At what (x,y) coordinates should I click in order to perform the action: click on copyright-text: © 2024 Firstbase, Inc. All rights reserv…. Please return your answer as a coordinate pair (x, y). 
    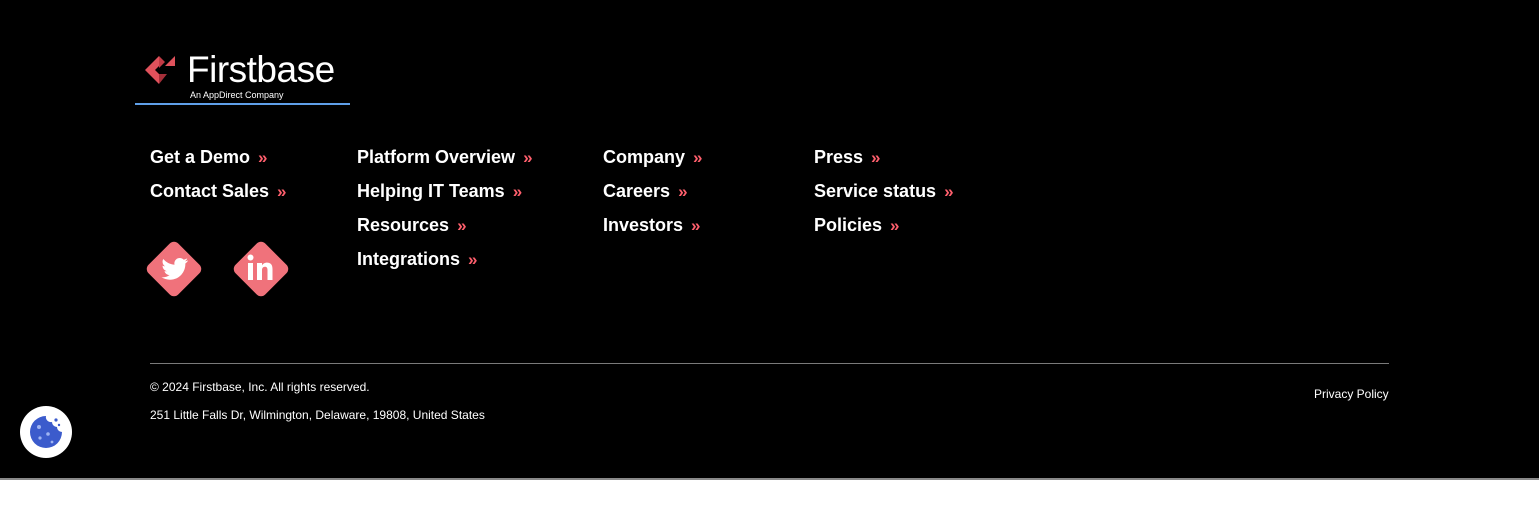
    Looking at the image, I should click on (260, 387).